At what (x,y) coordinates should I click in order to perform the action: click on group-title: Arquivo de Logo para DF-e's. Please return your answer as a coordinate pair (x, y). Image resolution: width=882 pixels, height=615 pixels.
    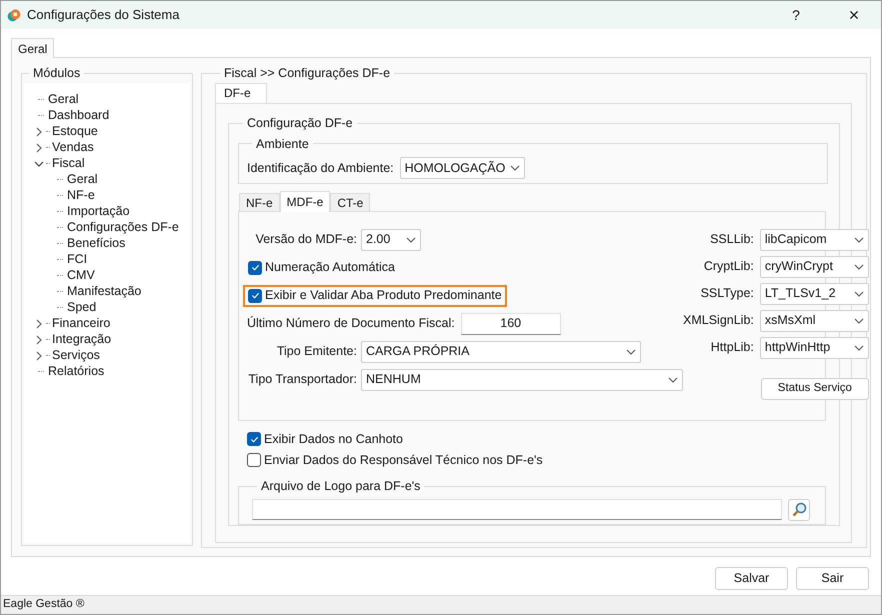
    Looking at the image, I should click on (341, 487).